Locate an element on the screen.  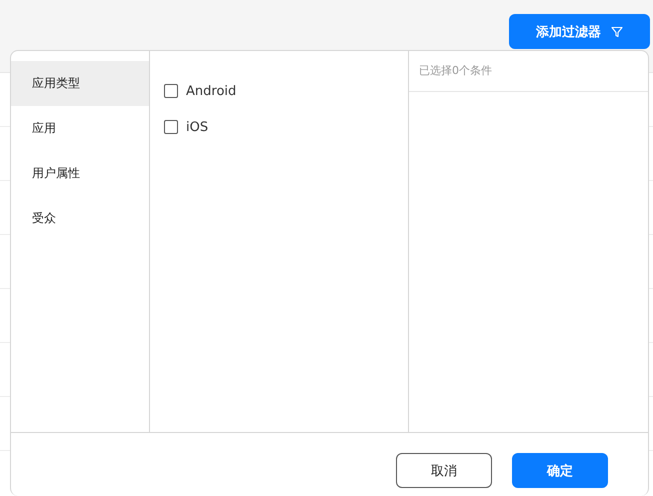
confirm-button: 确定 is located at coordinates (560, 470).